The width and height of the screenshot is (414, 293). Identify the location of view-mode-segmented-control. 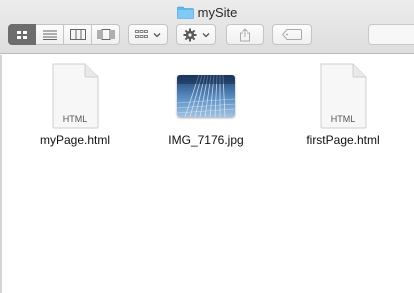
(64, 34).